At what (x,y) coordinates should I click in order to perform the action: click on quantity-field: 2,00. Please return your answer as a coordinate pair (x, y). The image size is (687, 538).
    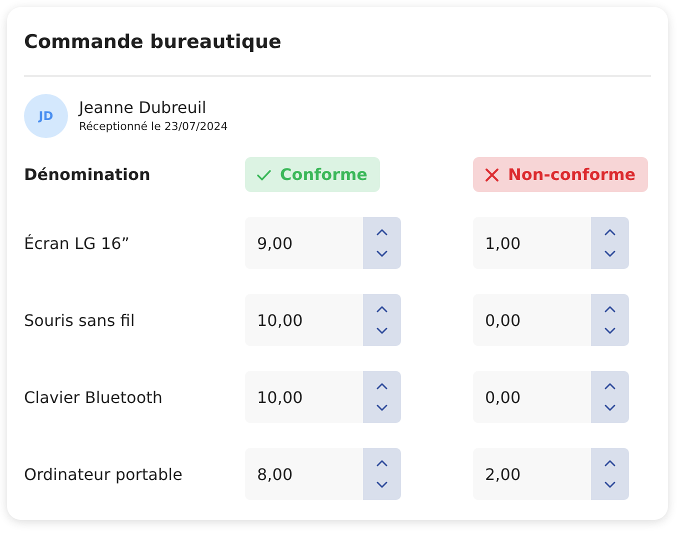
    Looking at the image, I should click on (532, 474).